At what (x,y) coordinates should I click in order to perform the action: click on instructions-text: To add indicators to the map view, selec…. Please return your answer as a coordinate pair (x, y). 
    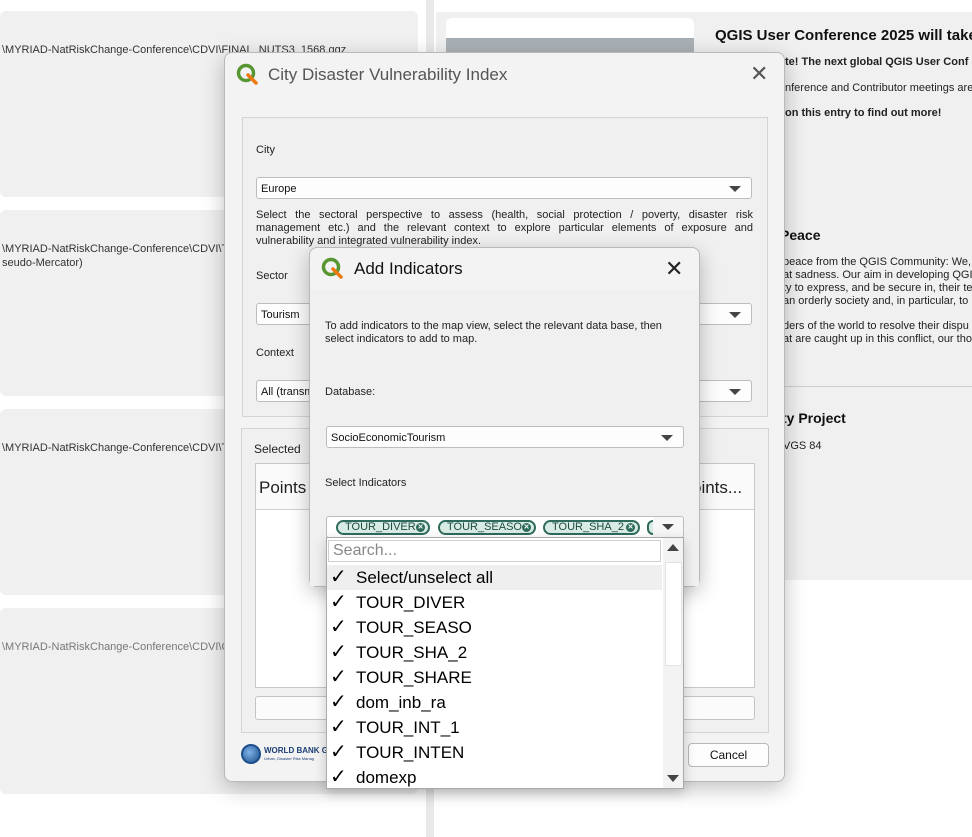
    Looking at the image, I should click on (493, 332).